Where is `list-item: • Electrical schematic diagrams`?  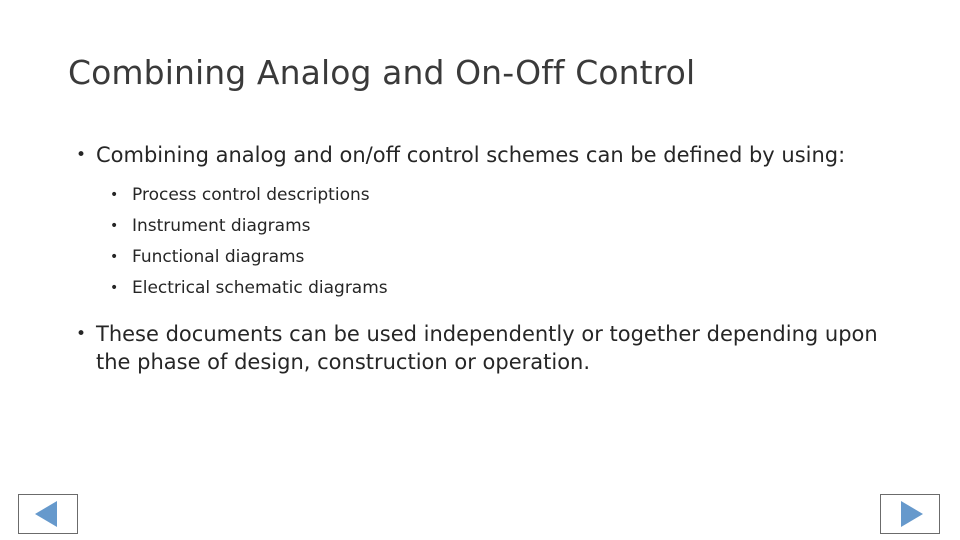 list-item: • Electrical schematic diagrams is located at coordinates (501, 288).